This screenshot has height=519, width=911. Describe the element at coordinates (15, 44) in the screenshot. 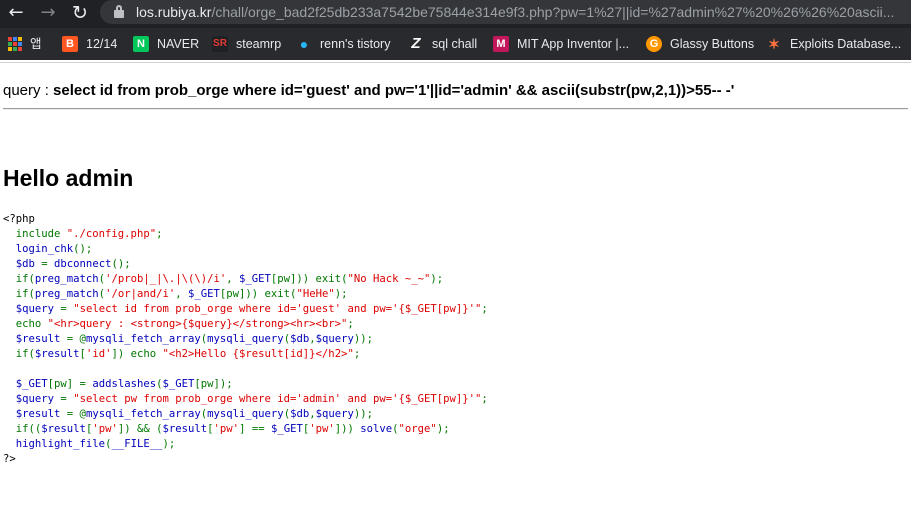

I see `apps-icon` at that location.